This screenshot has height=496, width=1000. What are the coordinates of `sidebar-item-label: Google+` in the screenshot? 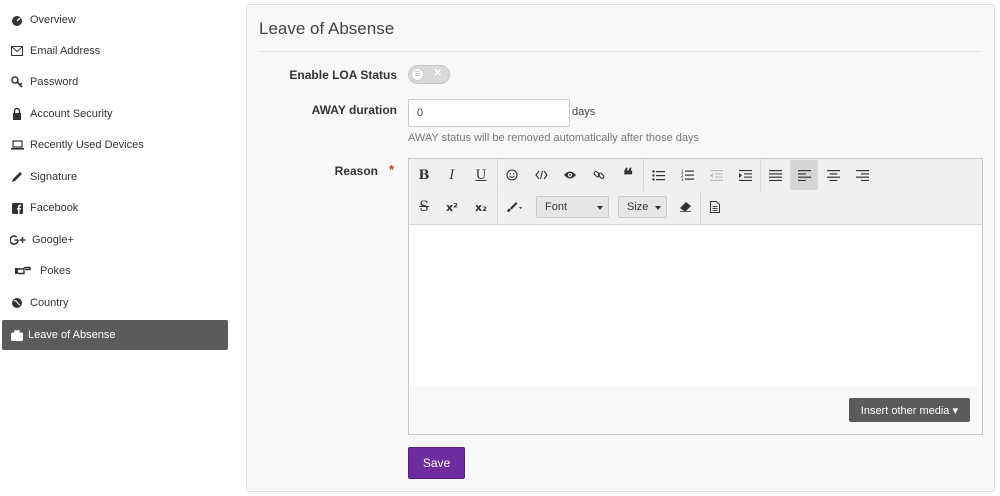 It's located at (53, 240).